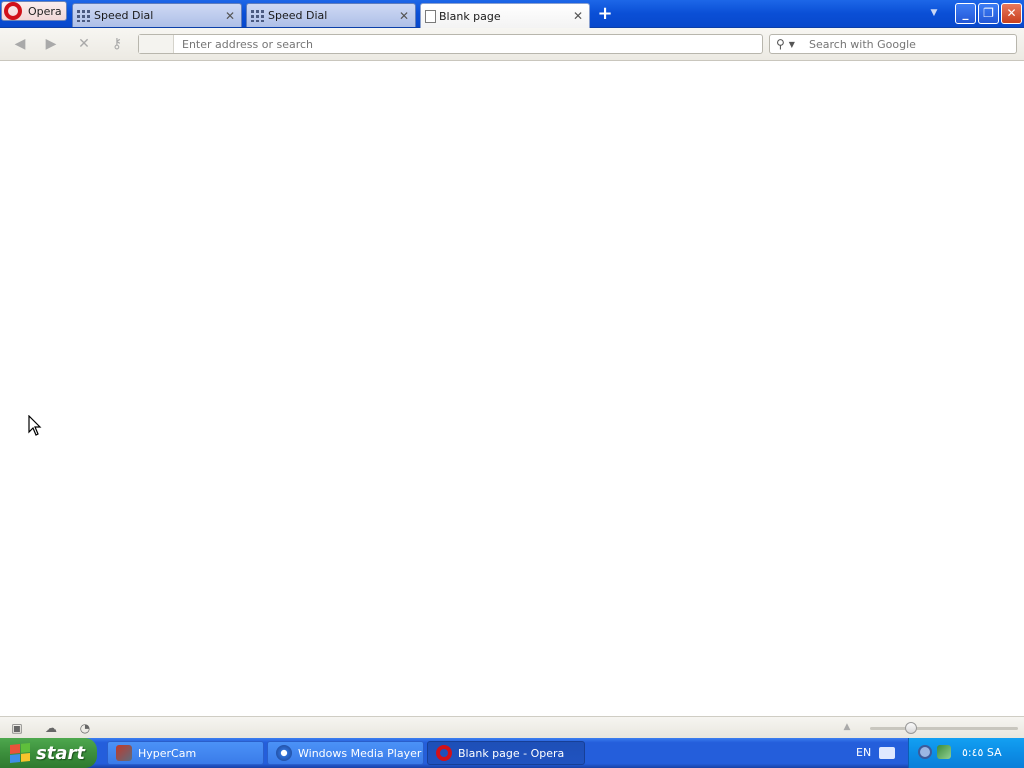 The height and width of the screenshot is (768, 1024). Describe the element at coordinates (934, 13) in the screenshot. I see `tab-list-dropdown-icon: ▼` at that location.